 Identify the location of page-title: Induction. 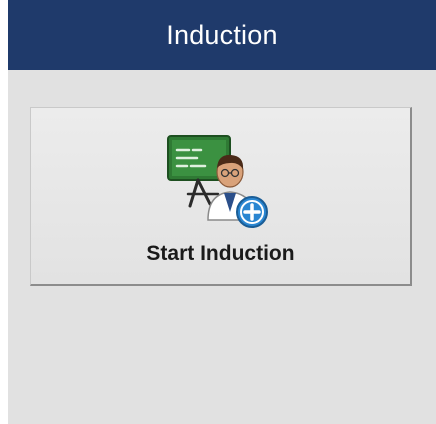
(222, 34).